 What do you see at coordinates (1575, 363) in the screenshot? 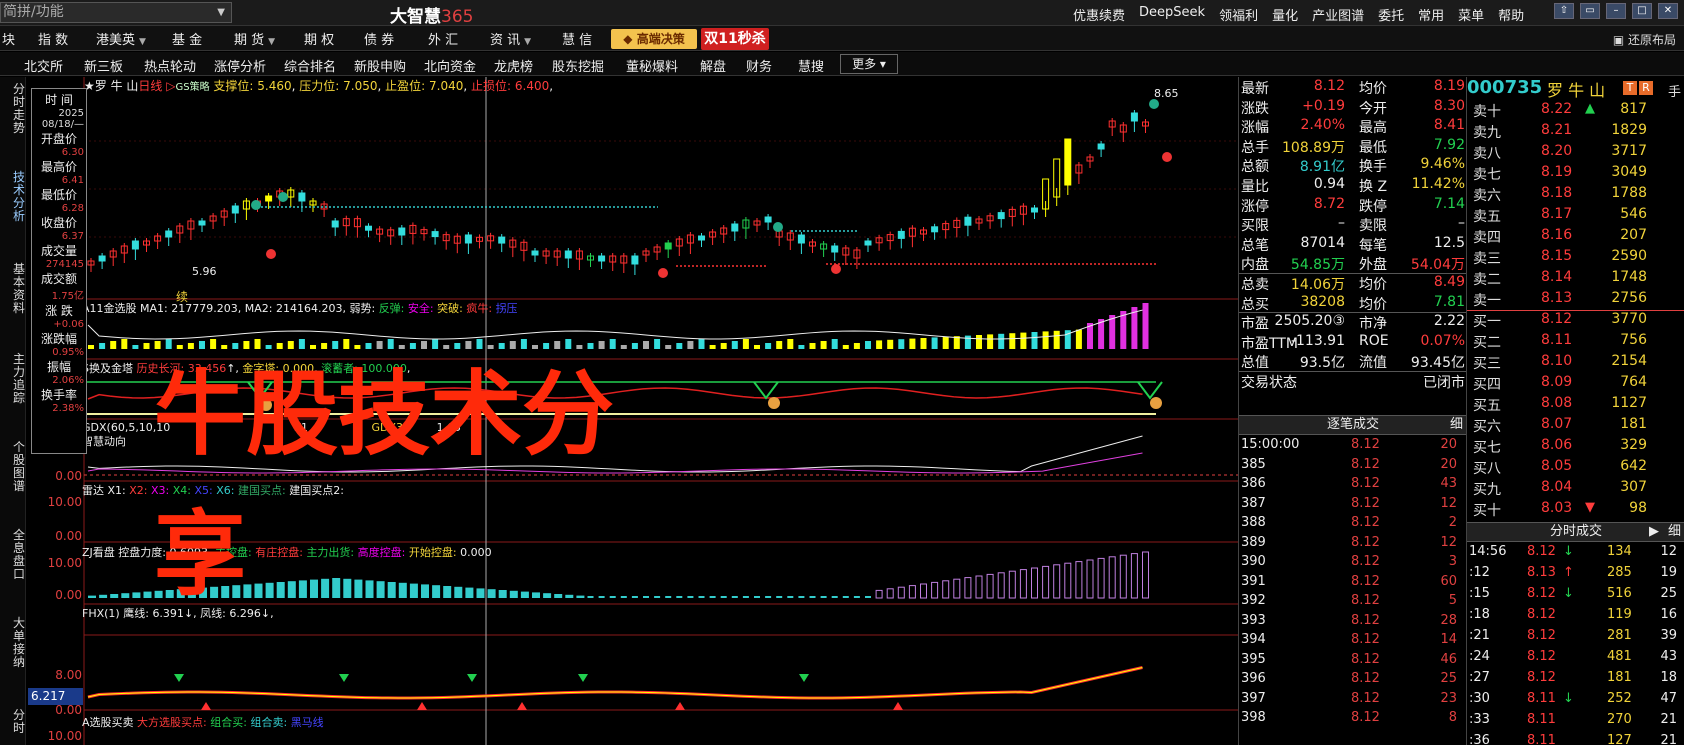
I see `bid-row: 买三 8.10 2154` at bounding box center [1575, 363].